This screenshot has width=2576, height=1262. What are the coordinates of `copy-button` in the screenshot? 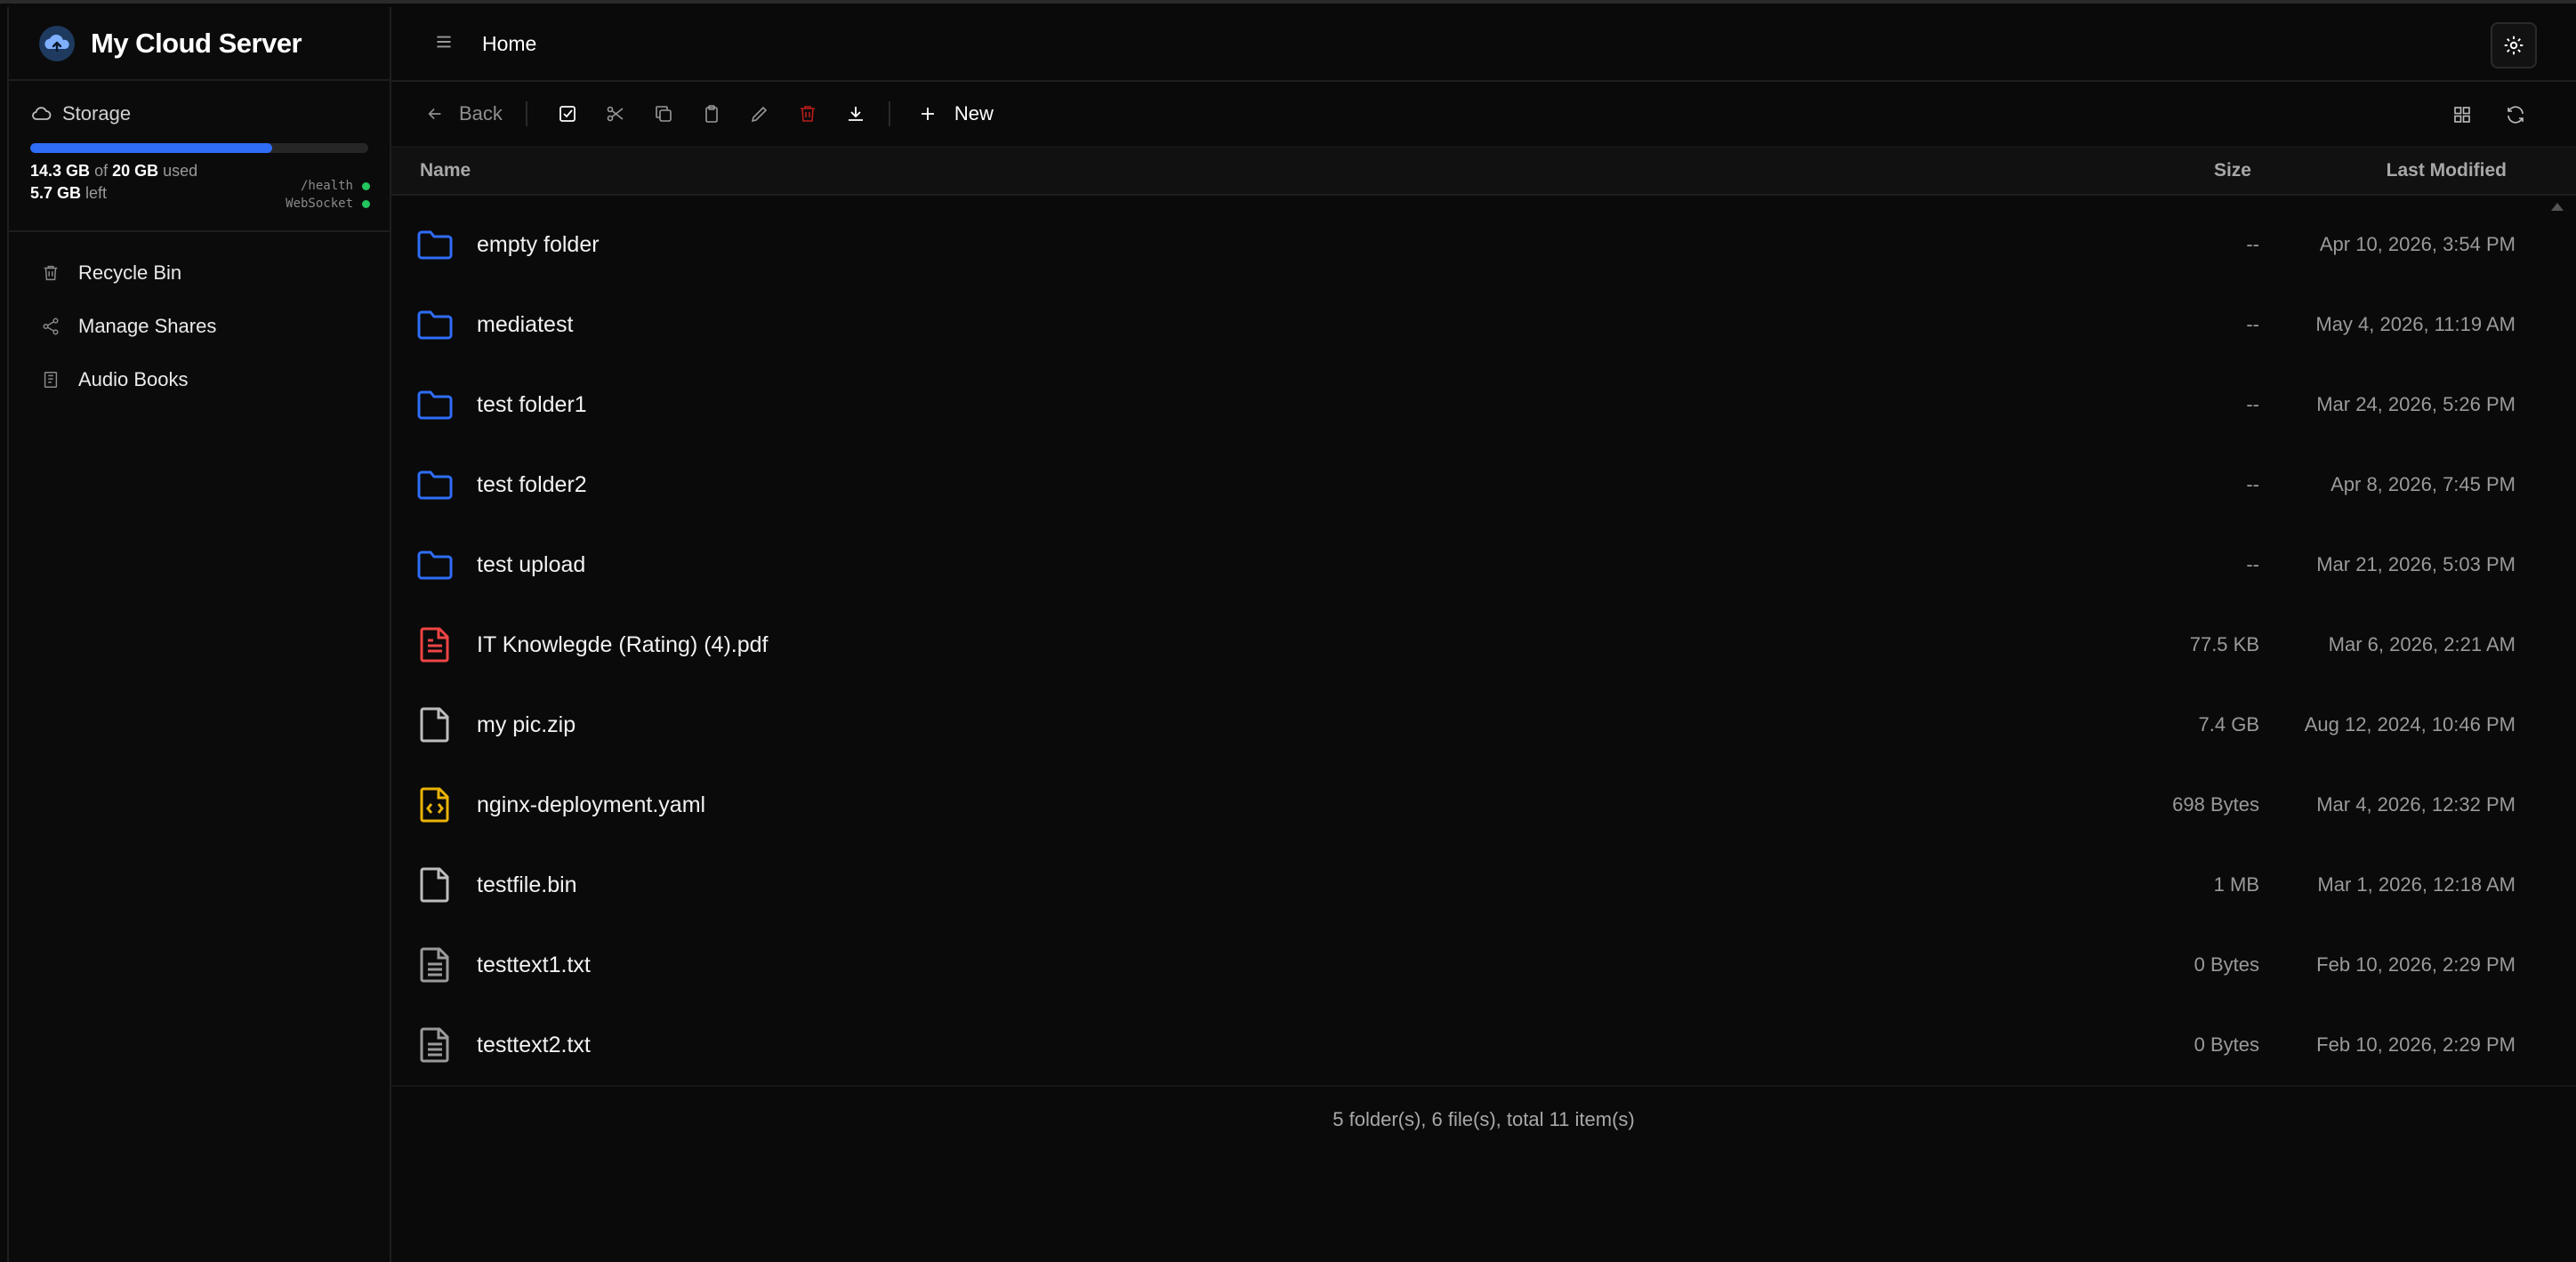 It's located at (664, 114).